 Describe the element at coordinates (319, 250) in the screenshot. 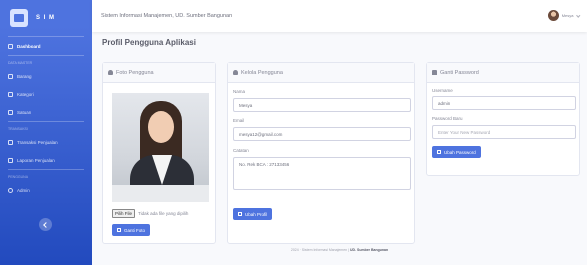

I see `footer-text: 2024 · Sistem Informasi Manajemen |` at that location.